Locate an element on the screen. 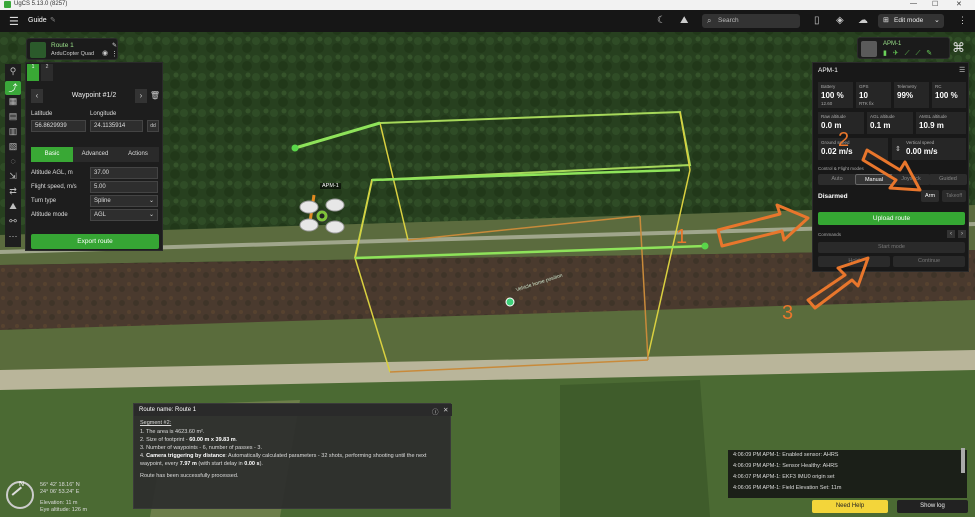  annotation-number-3: 3 is located at coordinates (788, 313).